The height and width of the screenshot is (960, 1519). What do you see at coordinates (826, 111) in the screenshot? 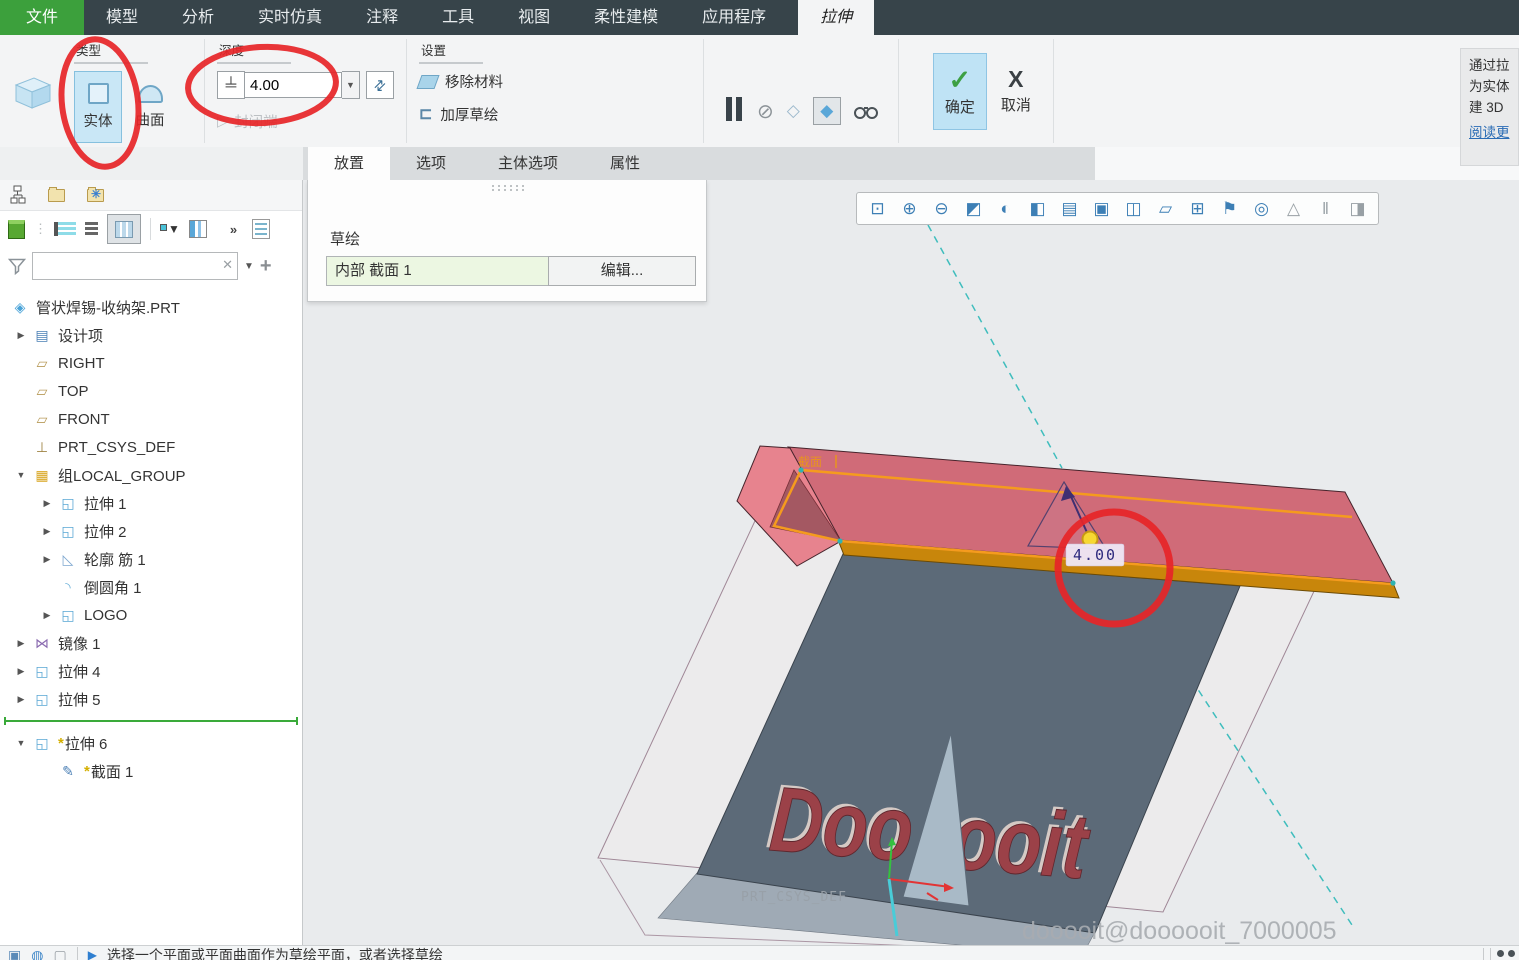
I see `attached-preview-button: ◆` at bounding box center [826, 111].